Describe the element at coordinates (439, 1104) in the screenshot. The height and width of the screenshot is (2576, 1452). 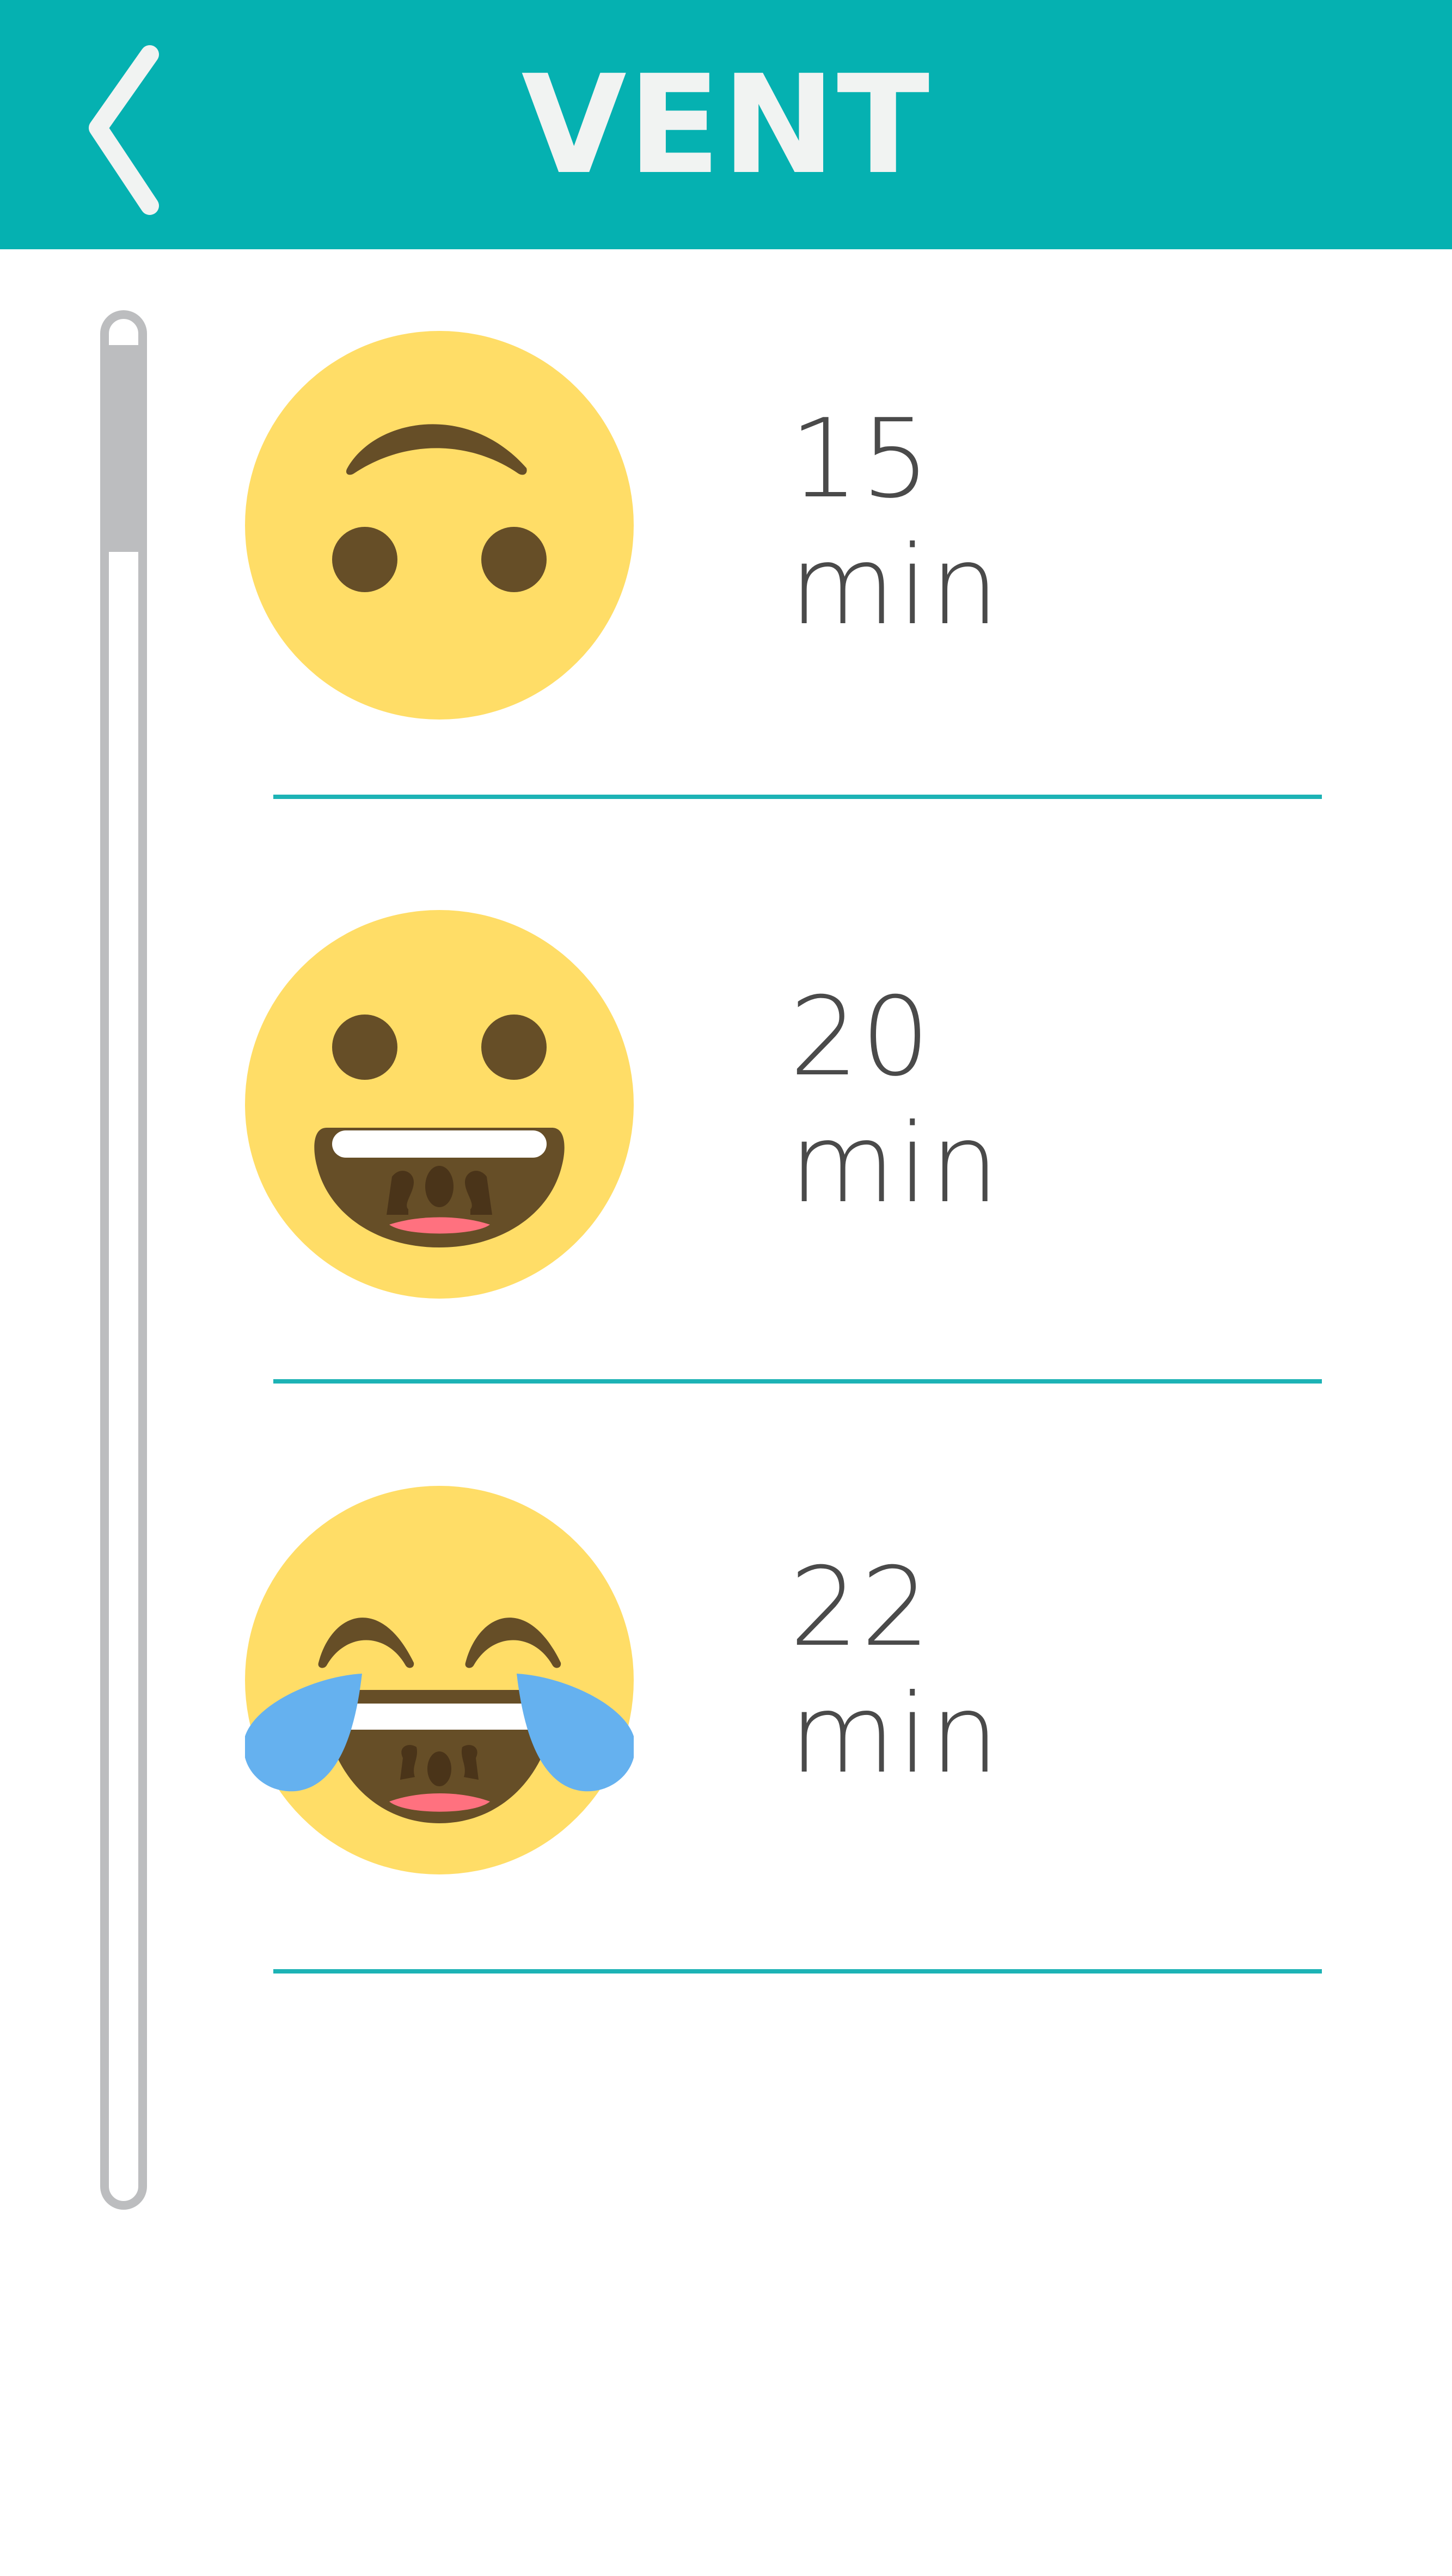
I see `grinning-face-icon` at that location.